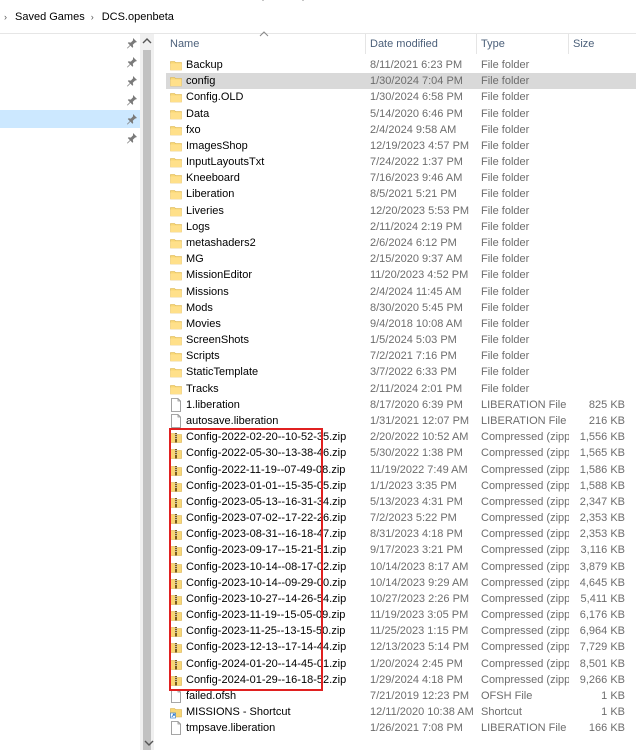 This screenshot has height=750, width=636. What do you see at coordinates (401, 114) in the screenshot?
I see `file-row: Data 5/14/2020 6:46 PM File folder` at bounding box center [401, 114].